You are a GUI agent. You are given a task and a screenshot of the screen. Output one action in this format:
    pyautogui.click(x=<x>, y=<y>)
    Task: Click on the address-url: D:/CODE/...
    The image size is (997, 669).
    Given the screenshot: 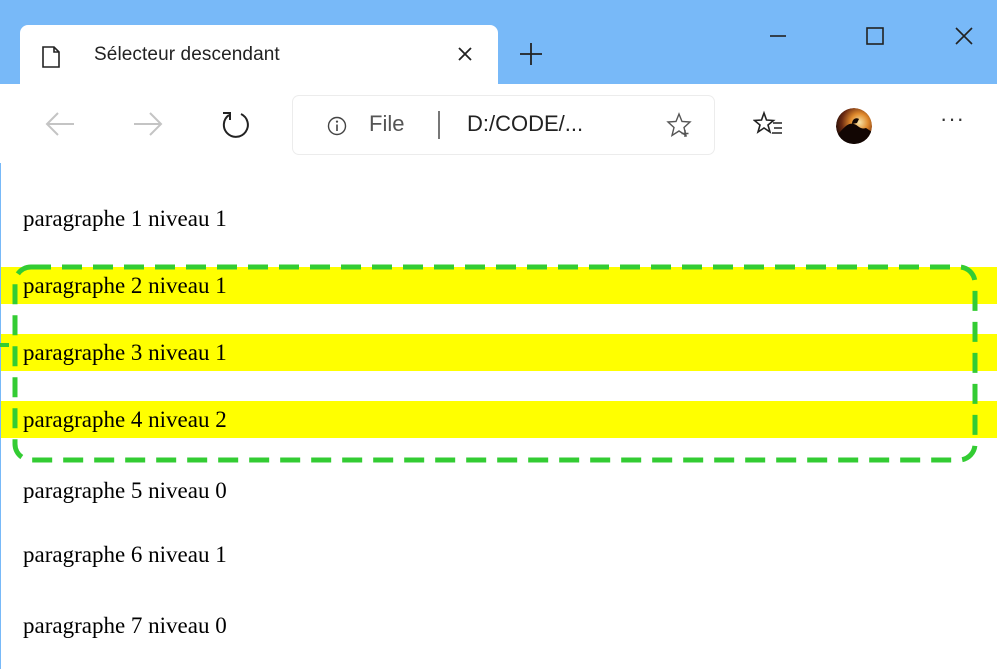 What is the action you would take?
    pyautogui.click(x=525, y=124)
    